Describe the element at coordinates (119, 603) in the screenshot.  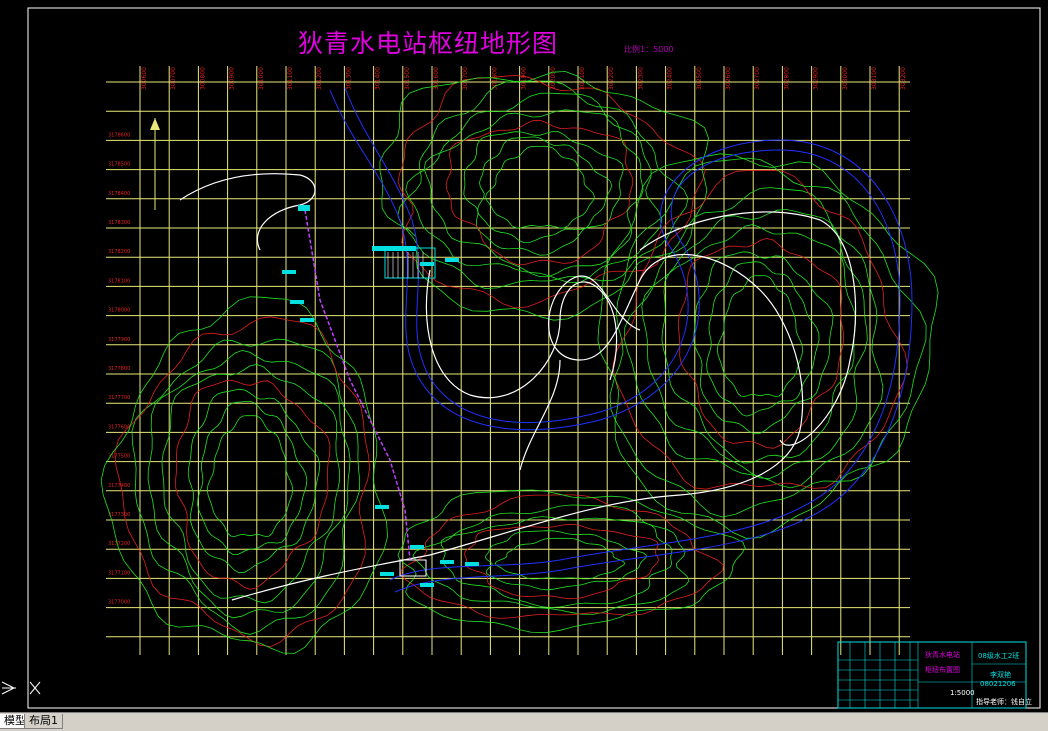
I see `grid-label-y: 3177000` at that location.